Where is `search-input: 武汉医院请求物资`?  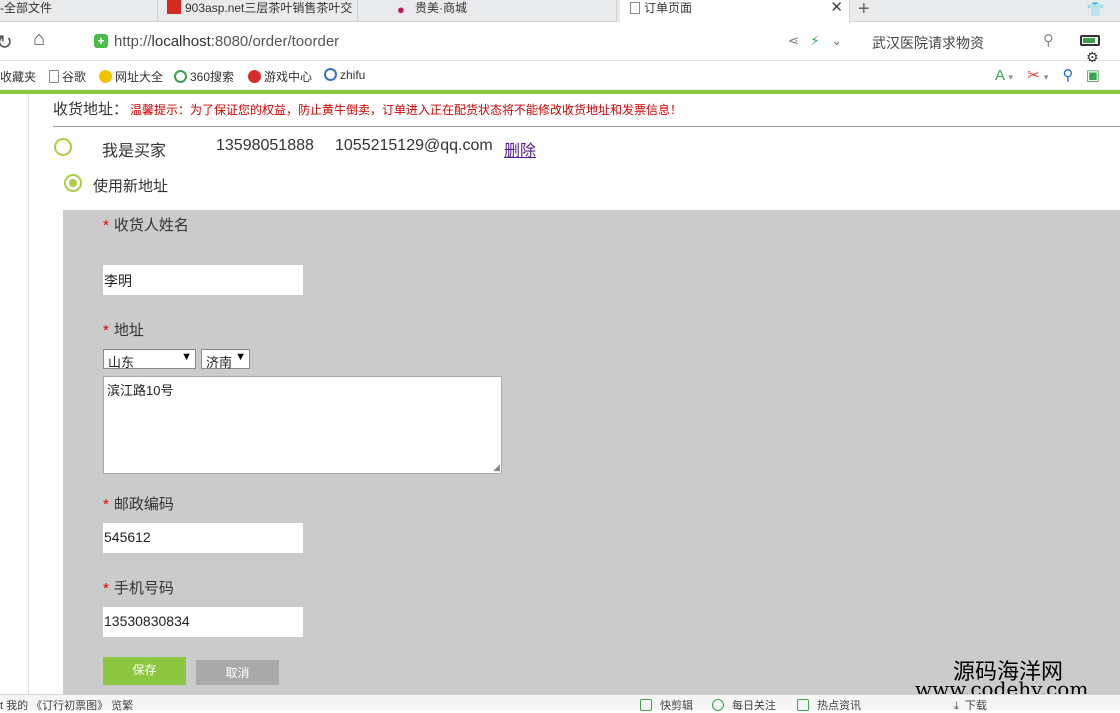
search-input: 武汉医院请求物资 is located at coordinates (928, 43).